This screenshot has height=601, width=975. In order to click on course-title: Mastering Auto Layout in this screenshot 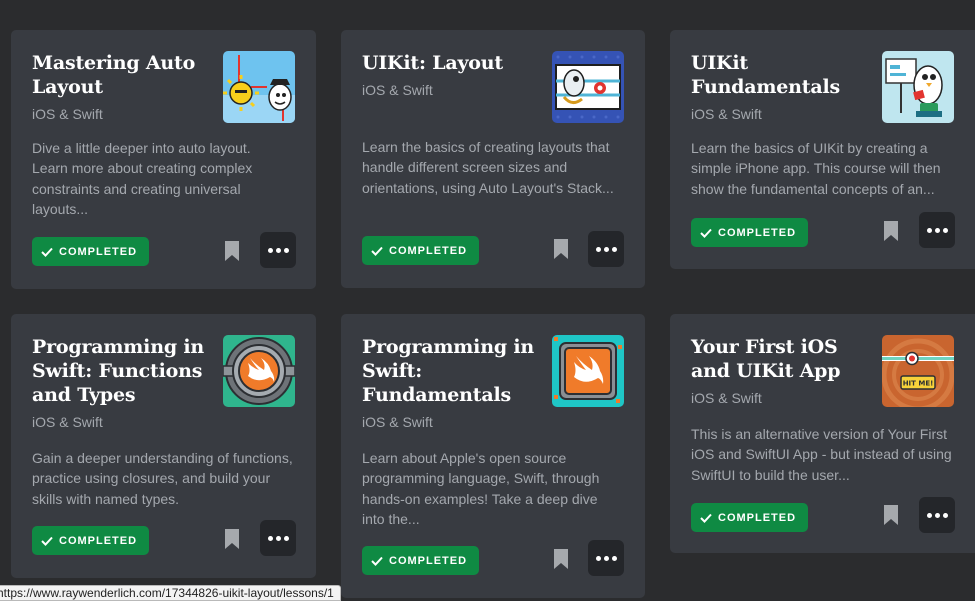, I will do `click(124, 75)`.